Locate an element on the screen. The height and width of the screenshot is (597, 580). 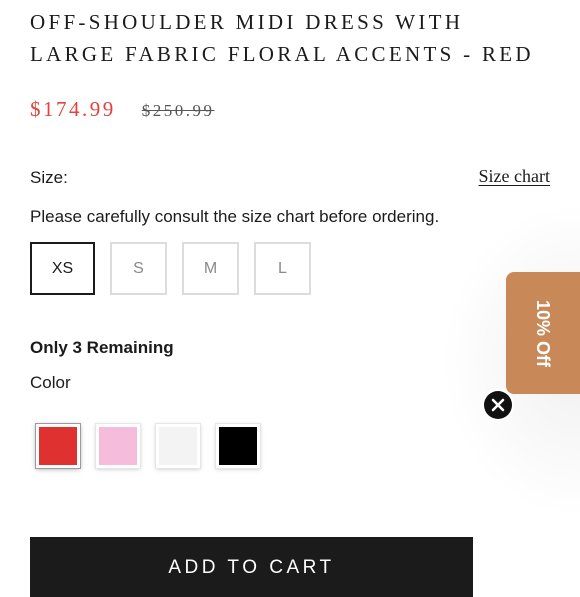
sale-price: $174.99 is located at coordinates (73, 109).